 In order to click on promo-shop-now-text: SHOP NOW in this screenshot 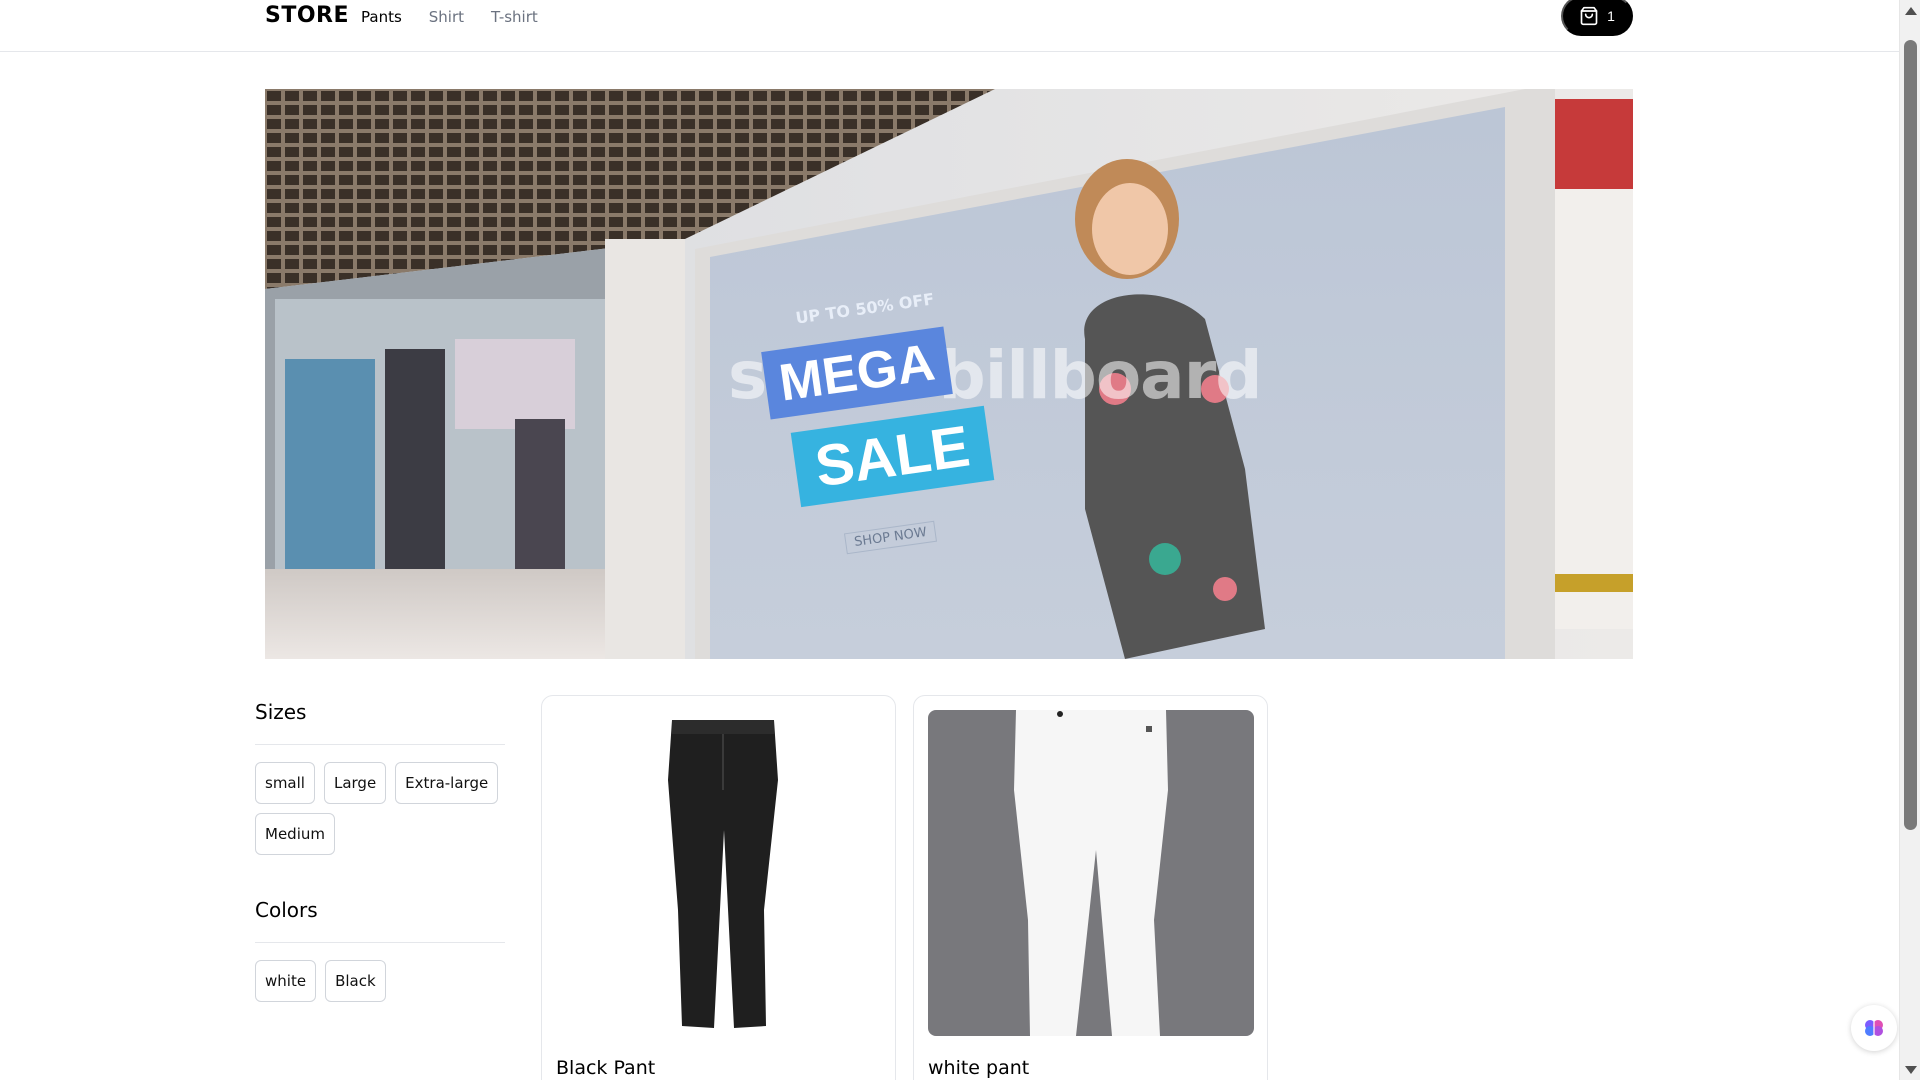, I will do `click(890, 537)`.